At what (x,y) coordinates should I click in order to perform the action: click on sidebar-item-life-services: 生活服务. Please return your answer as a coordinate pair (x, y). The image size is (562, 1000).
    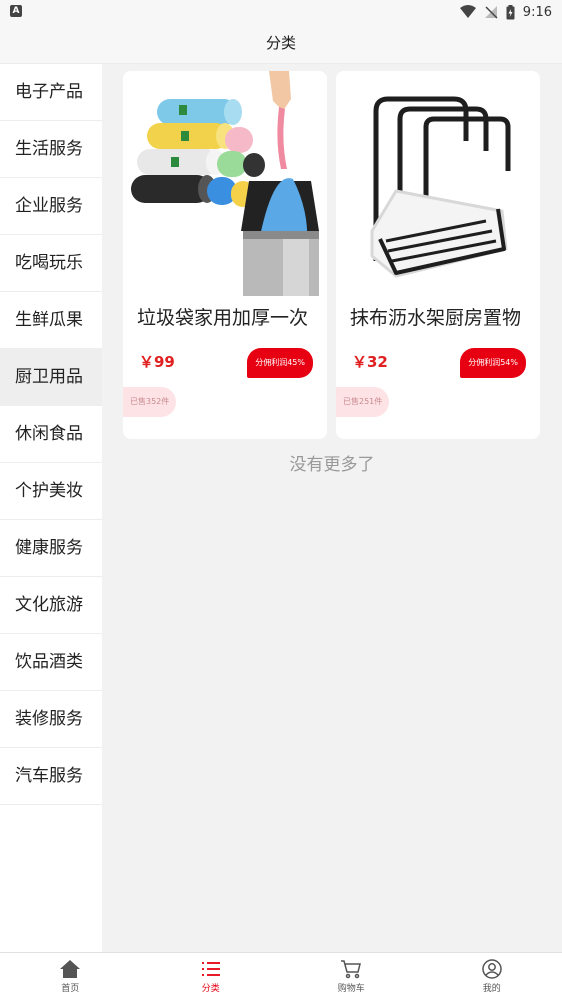
    Looking at the image, I should click on (51, 149).